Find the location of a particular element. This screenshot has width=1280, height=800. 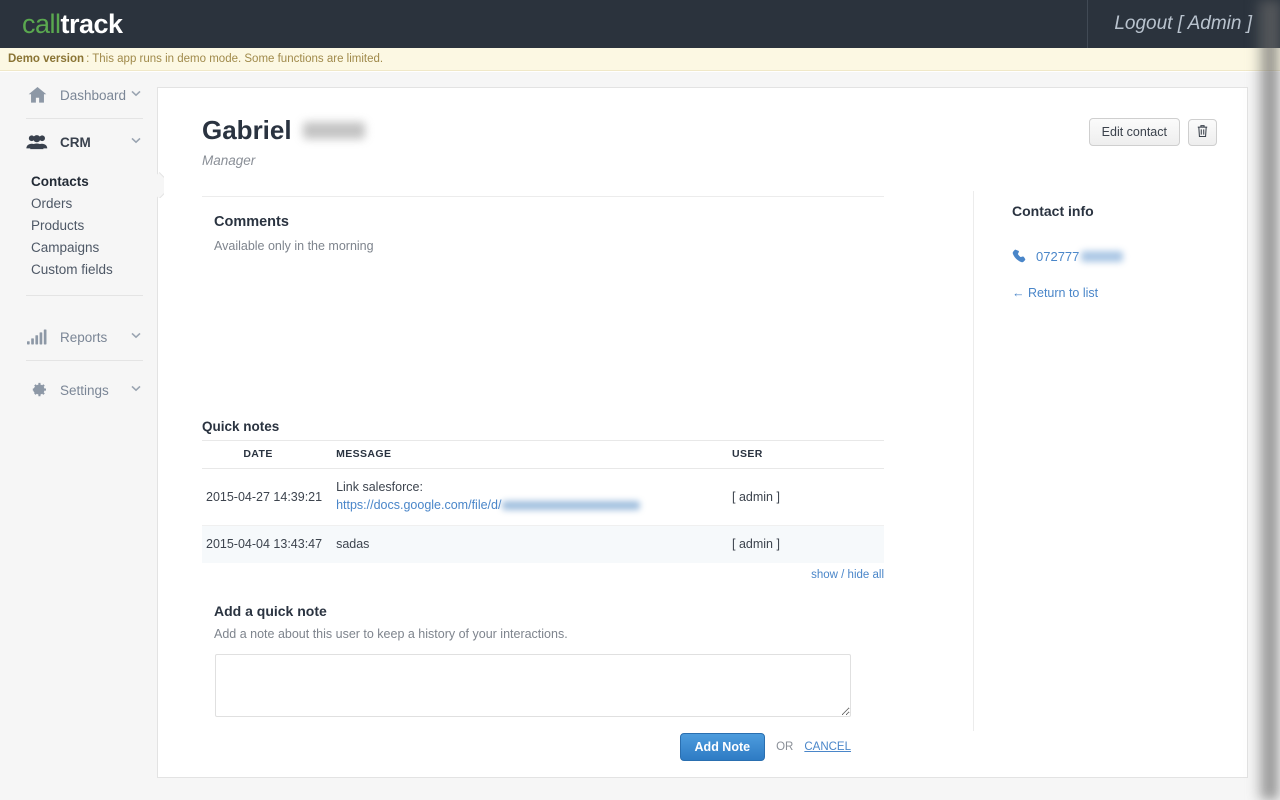

sidebar-group-dashboard: Dashboard is located at coordinates (78, 95).